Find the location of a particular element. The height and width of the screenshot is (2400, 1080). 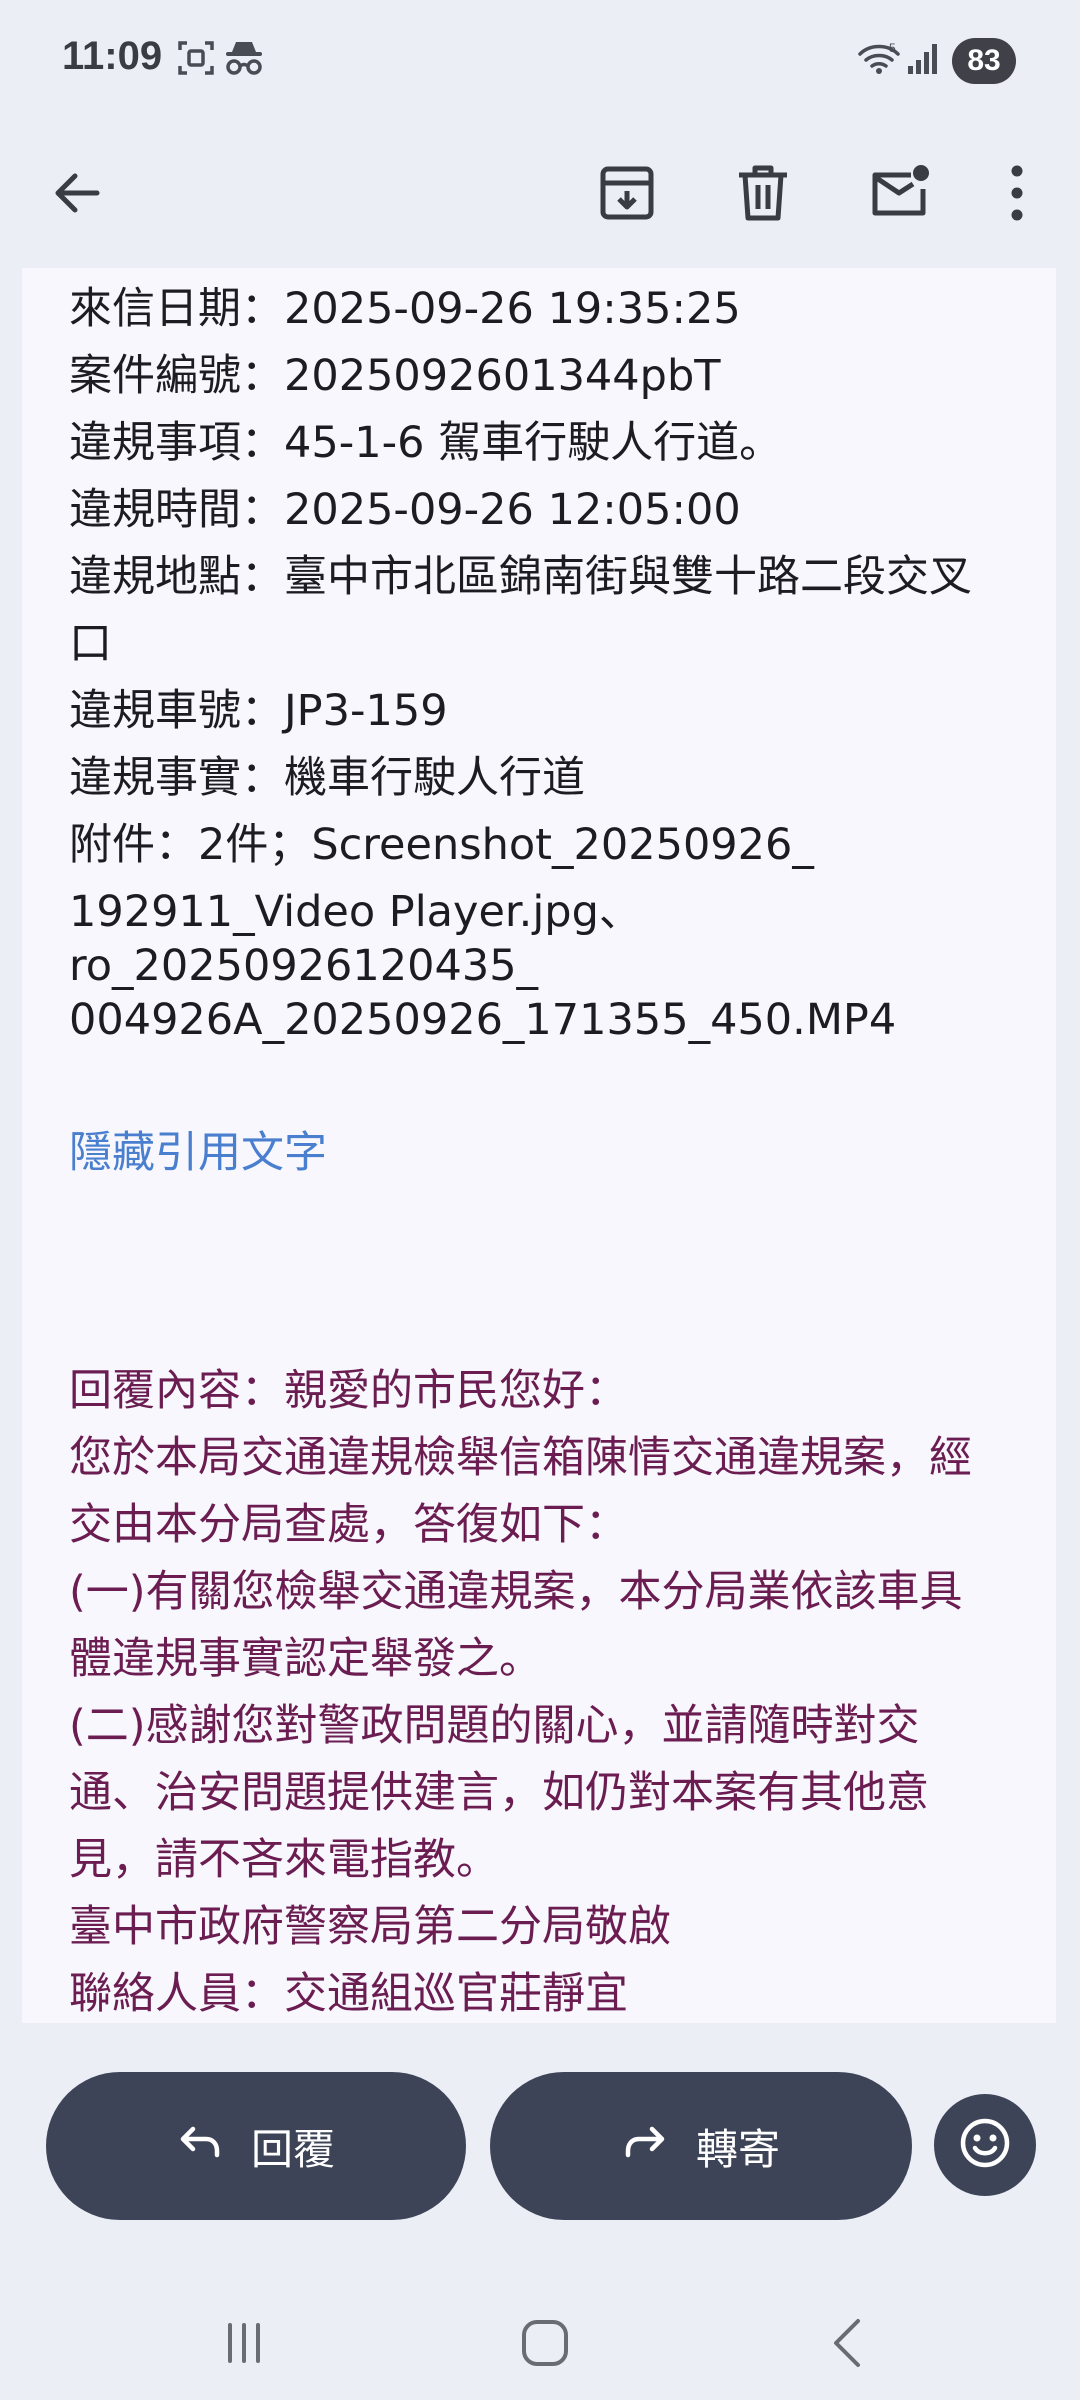

status-time: 11:09 is located at coordinates (112, 56).